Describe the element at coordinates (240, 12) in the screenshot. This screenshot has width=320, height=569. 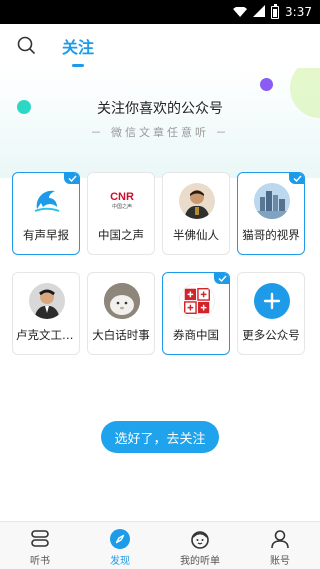
I see `wifi-icon` at that location.